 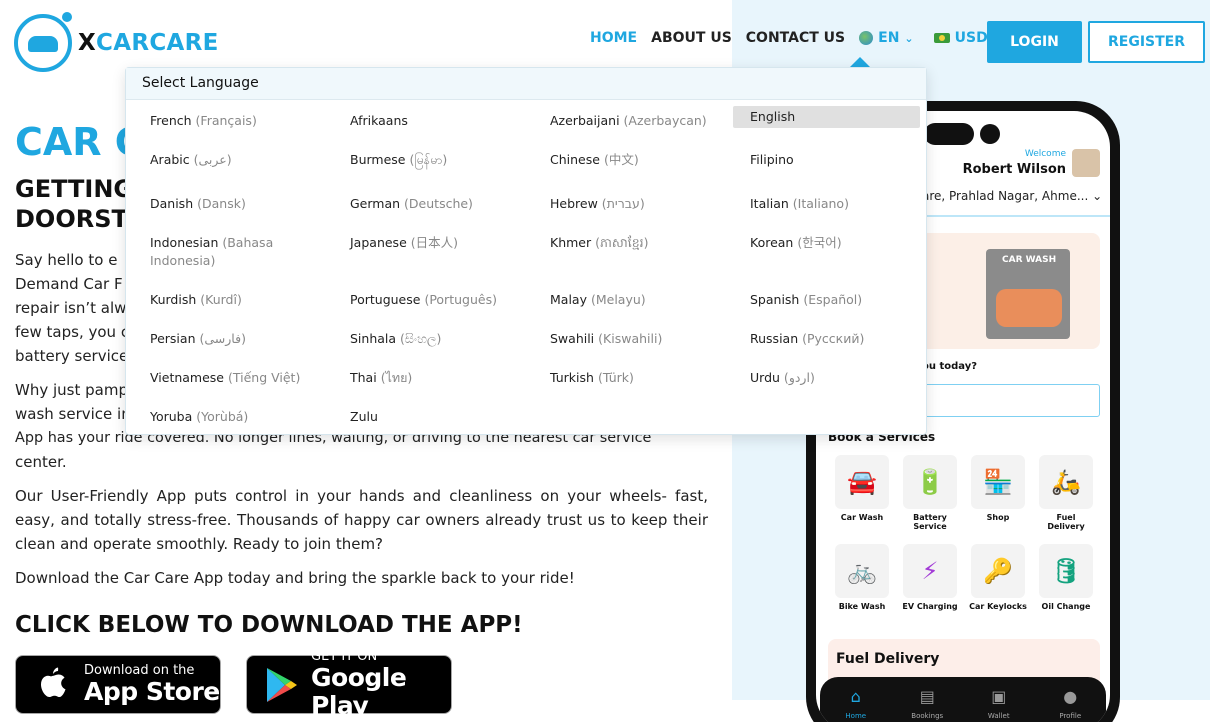 I want to click on language-option: Azerbaijani (Azerbaycan), so click(x=645, y=121).